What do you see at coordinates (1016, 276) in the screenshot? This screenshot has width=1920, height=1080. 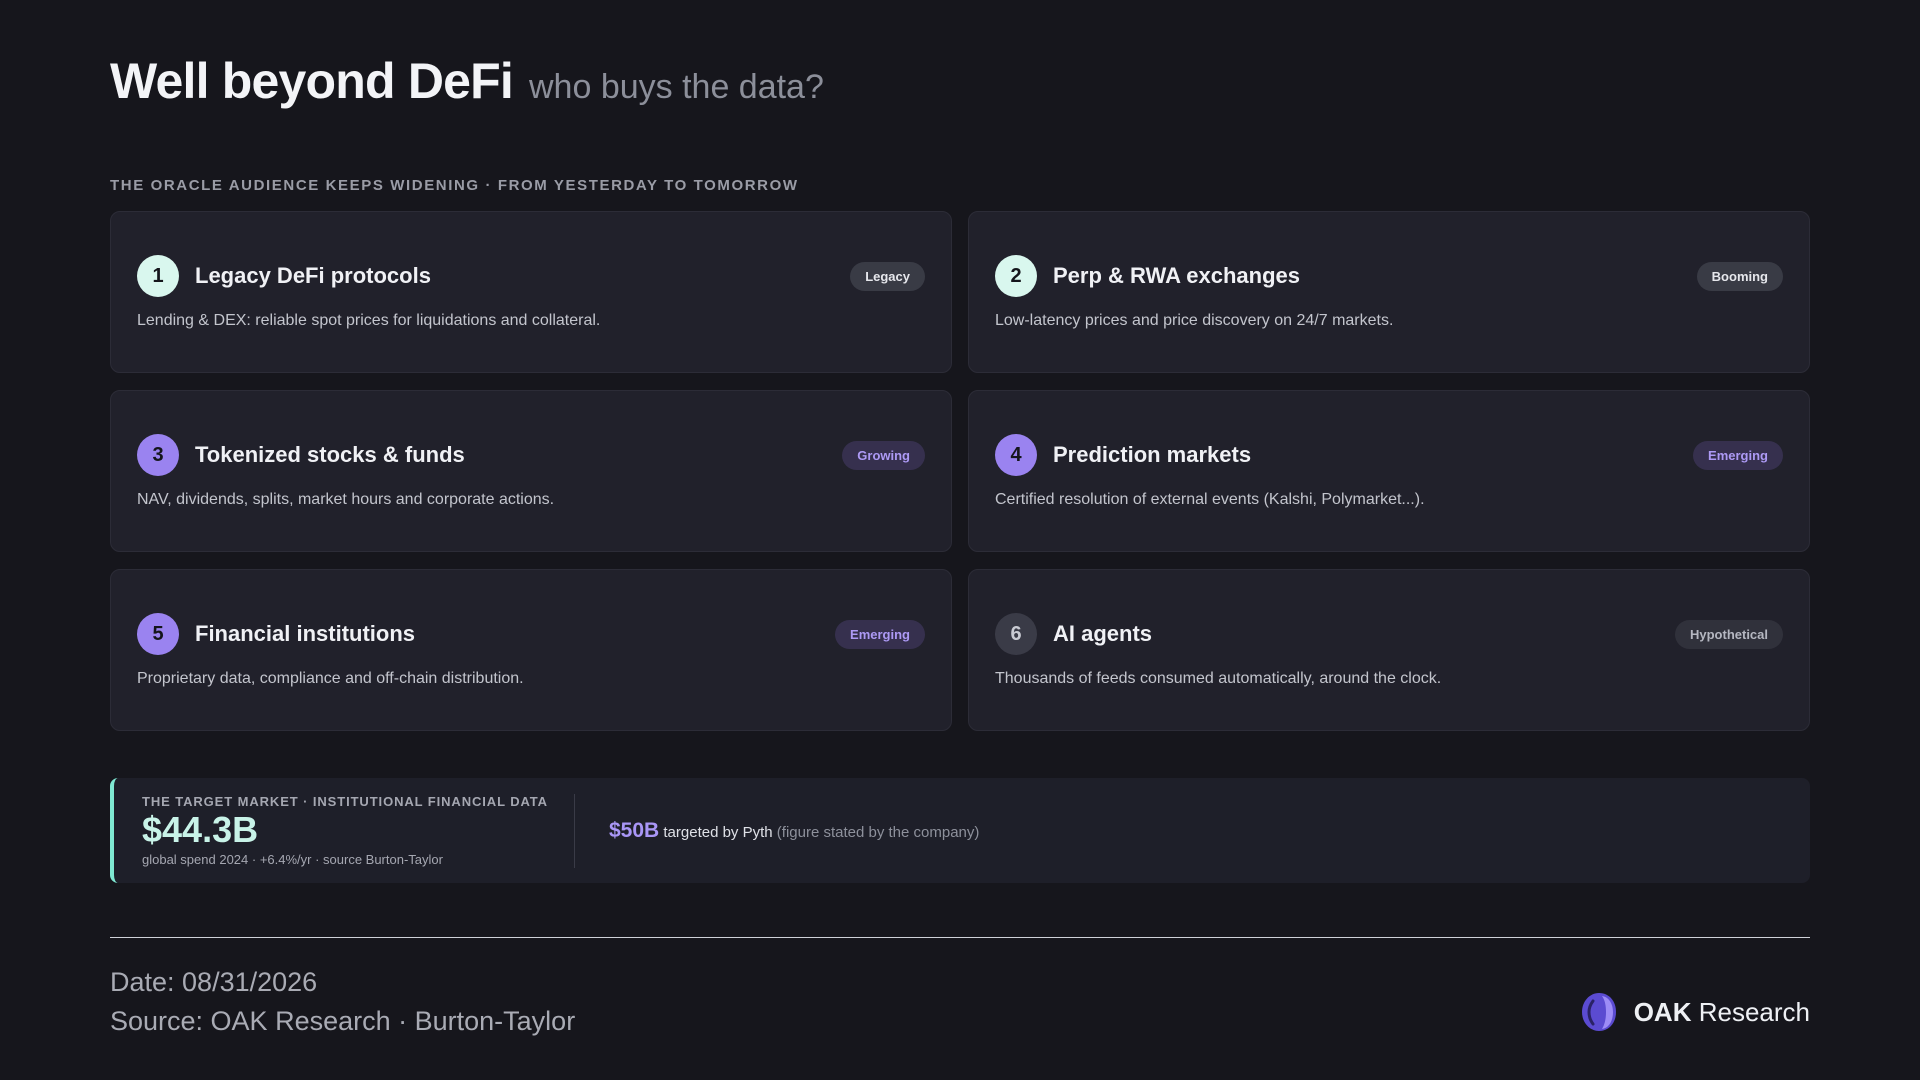 I see `card-number-badge: 2` at bounding box center [1016, 276].